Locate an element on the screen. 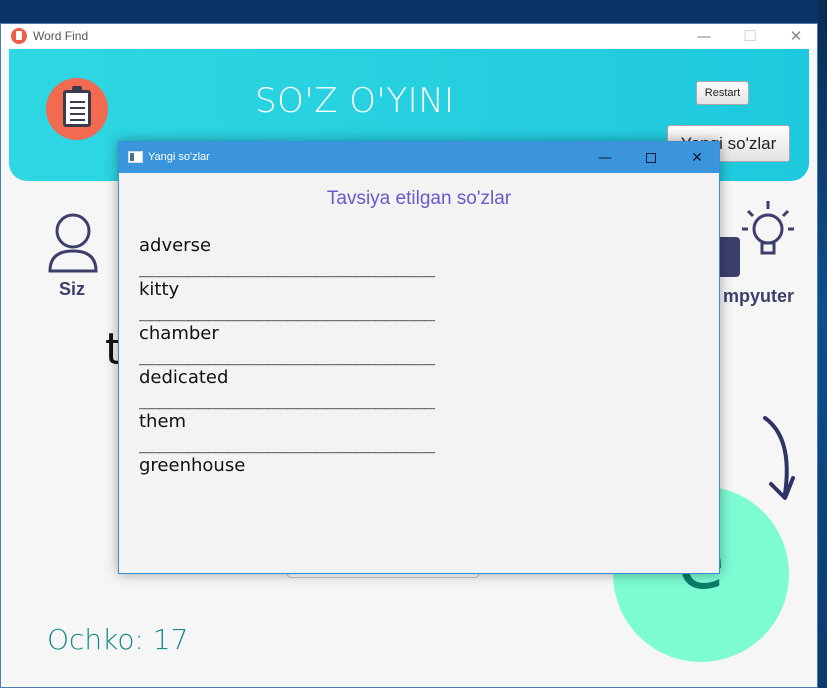  minimize-button: — is located at coordinates (704, 36).